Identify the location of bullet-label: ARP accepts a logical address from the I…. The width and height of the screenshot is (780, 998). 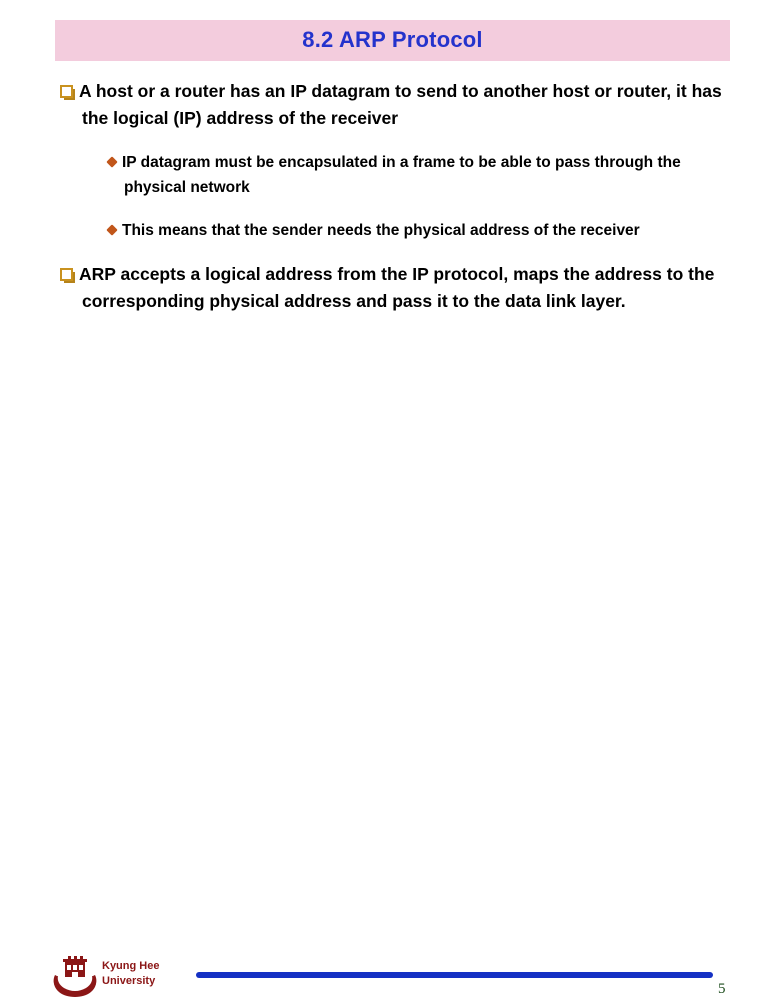
(397, 287).